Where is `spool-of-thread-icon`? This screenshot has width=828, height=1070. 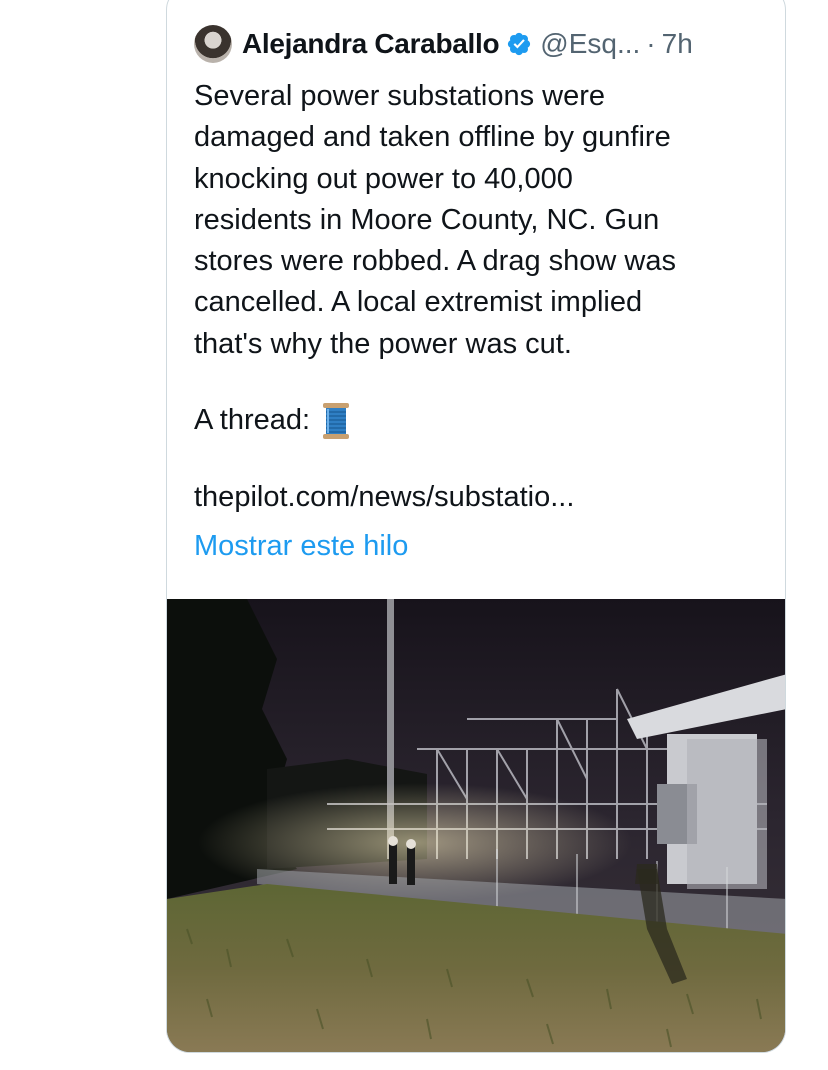 spool-of-thread-icon is located at coordinates (336, 420).